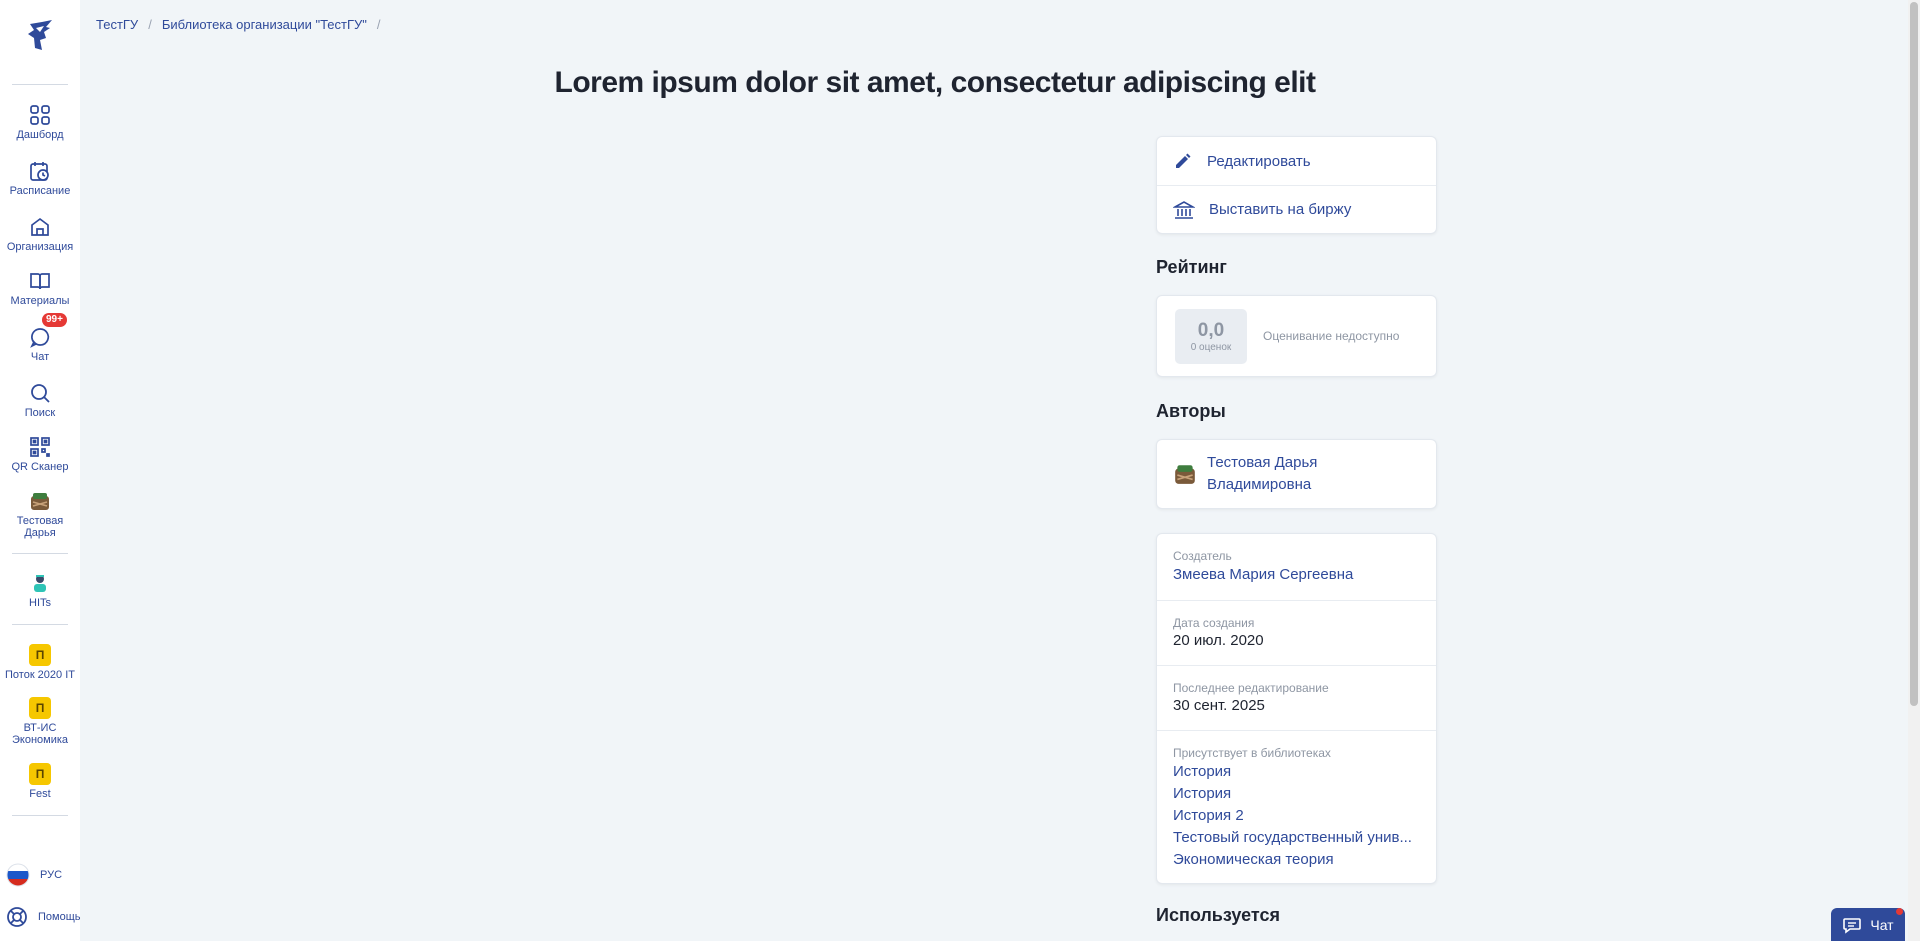  I want to click on rating-count: 0 оценок, so click(1211, 347).